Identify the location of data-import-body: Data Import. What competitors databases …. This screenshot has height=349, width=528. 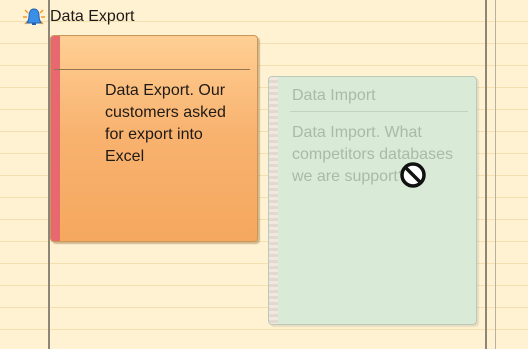
(372, 154).